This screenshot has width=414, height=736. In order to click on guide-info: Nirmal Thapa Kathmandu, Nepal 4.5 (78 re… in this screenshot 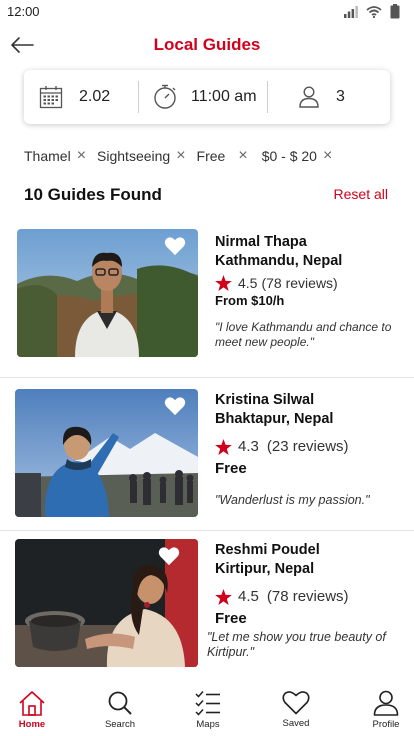, I will do `click(307, 291)`.